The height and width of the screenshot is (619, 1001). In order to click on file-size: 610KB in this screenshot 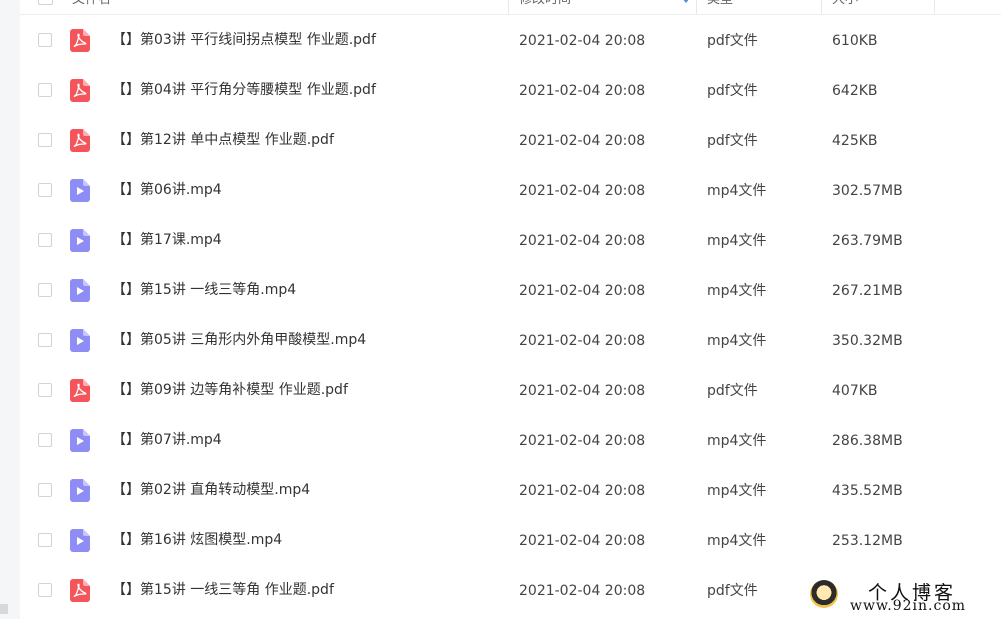, I will do `click(855, 41)`.